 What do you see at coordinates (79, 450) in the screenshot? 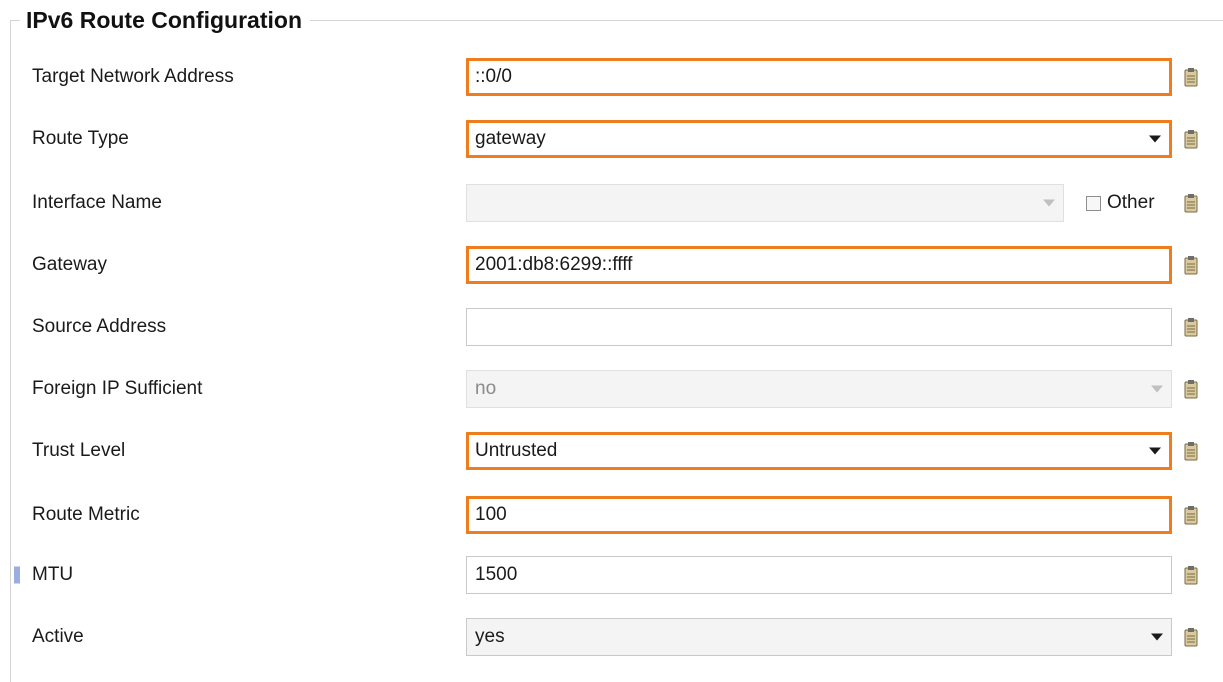
I see `field-label: Trust Level` at bounding box center [79, 450].